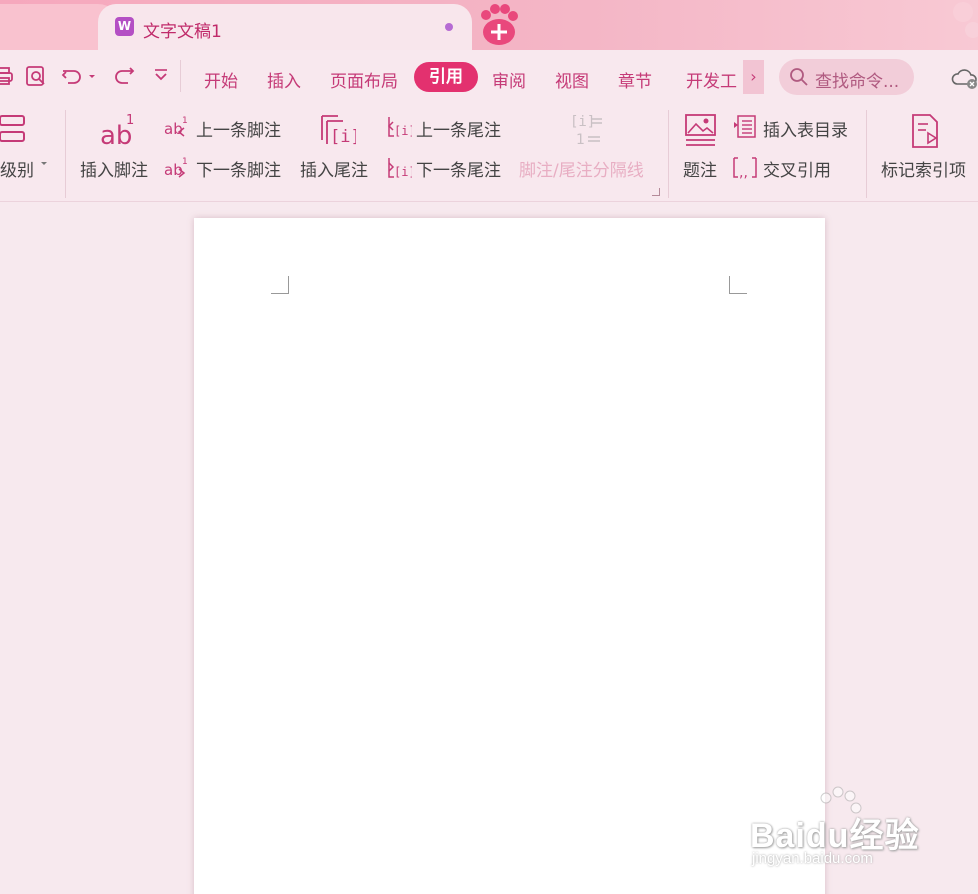  What do you see at coordinates (805, 128) in the screenshot?
I see `insert-table-of-figures-label: 插入表目录` at bounding box center [805, 128].